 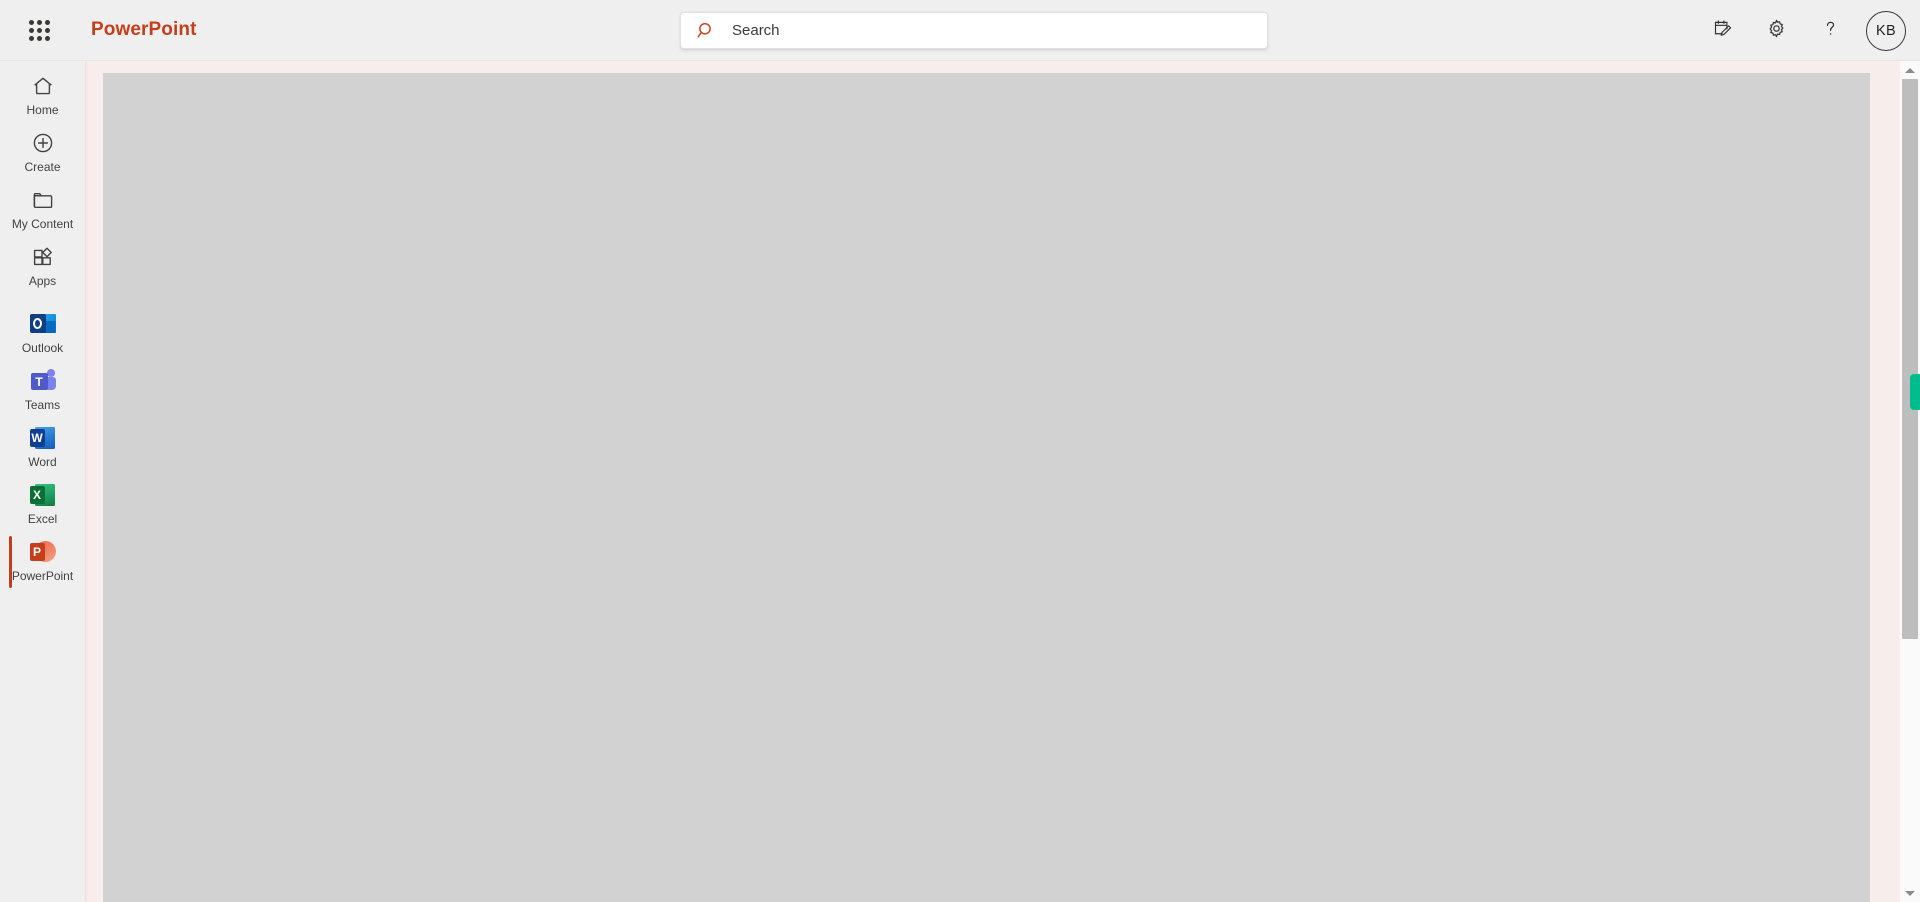 I want to click on waffle-grid-icon, so click(x=39, y=30).